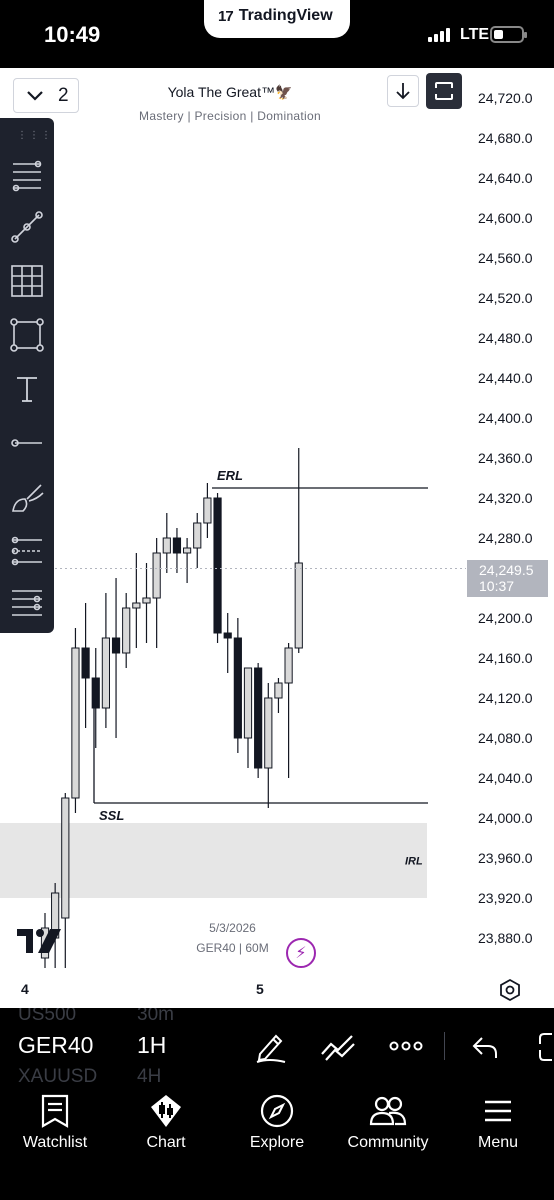 The height and width of the screenshot is (1200, 554). What do you see at coordinates (277, 19) in the screenshot?
I see `dynamic-island: 17 TradingView` at bounding box center [277, 19].